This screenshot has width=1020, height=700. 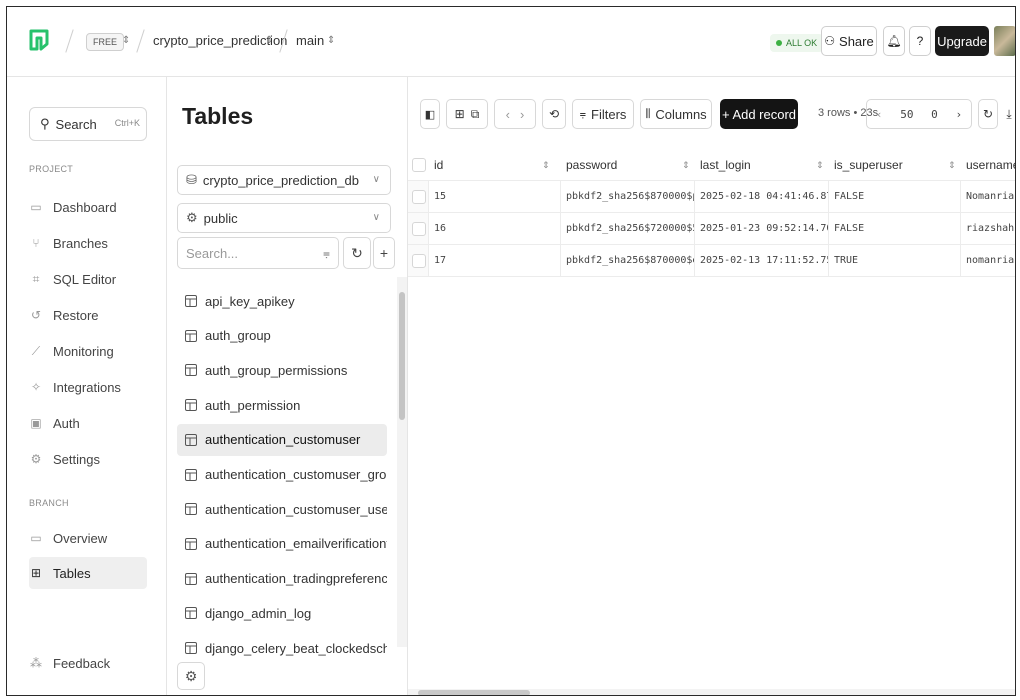 I want to click on table-list-item: auth_group_permissions, so click(x=282, y=370).